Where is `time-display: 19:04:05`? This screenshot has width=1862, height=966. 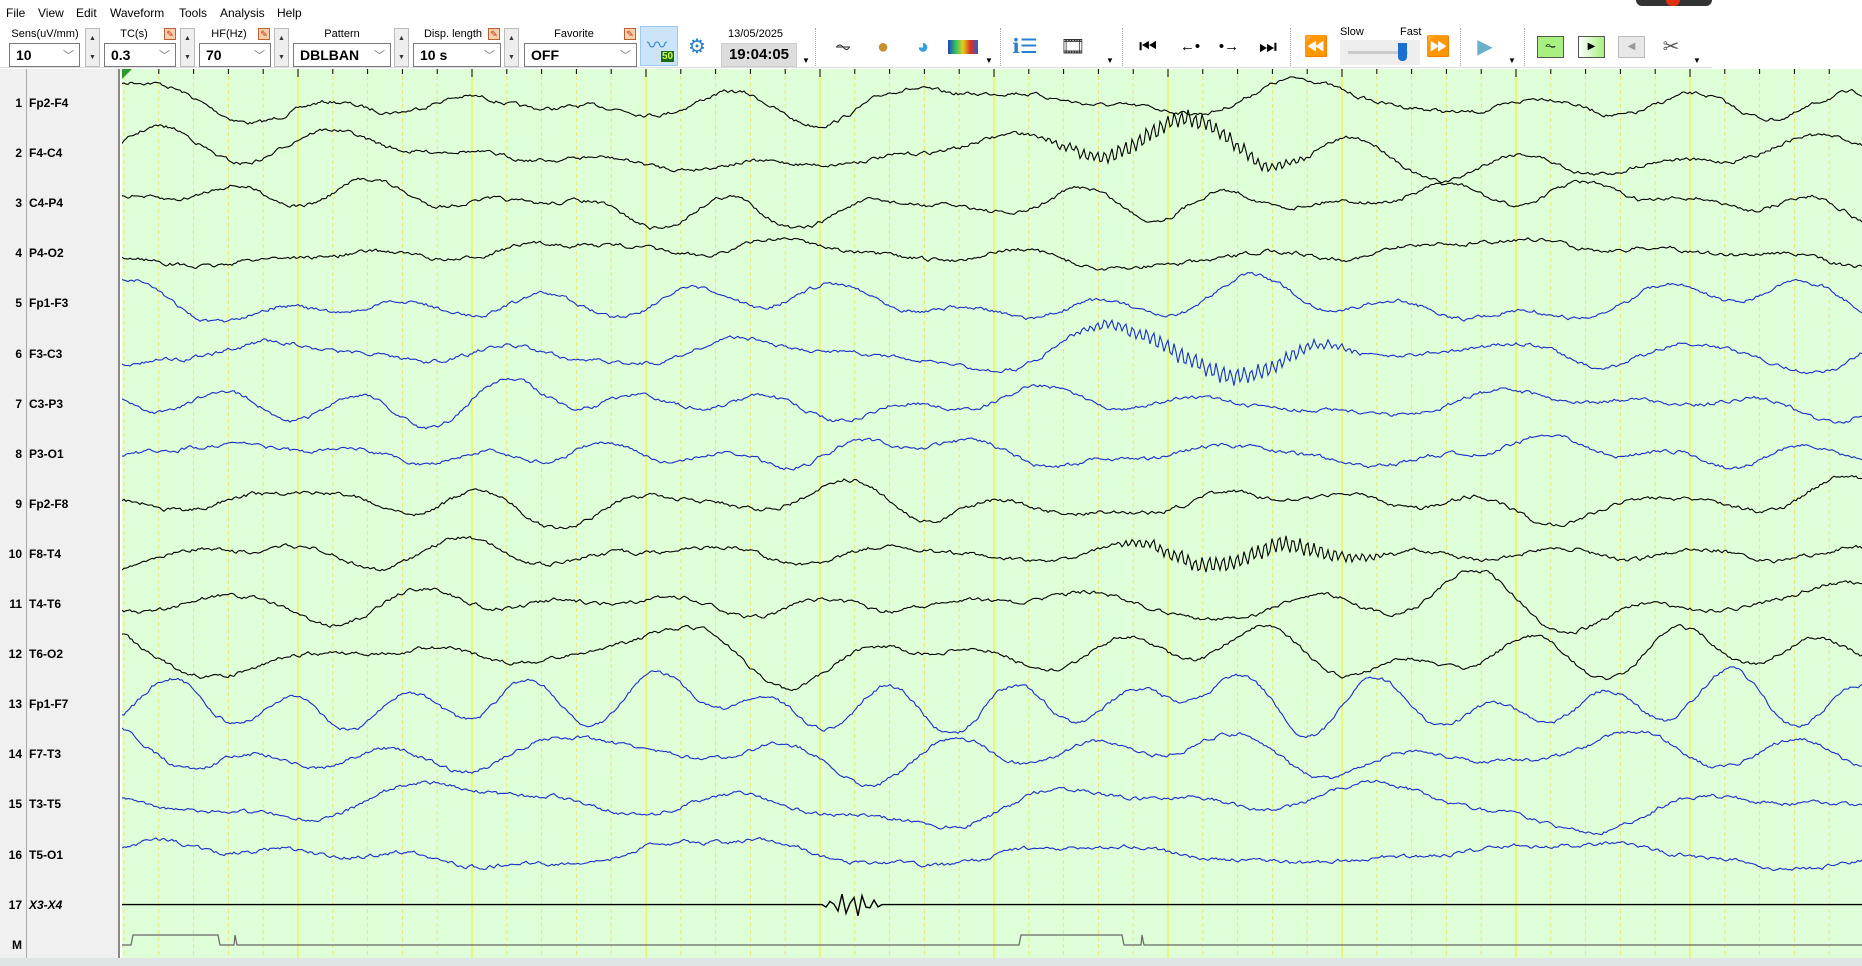
time-display: 19:04:05 is located at coordinates (759, 55).